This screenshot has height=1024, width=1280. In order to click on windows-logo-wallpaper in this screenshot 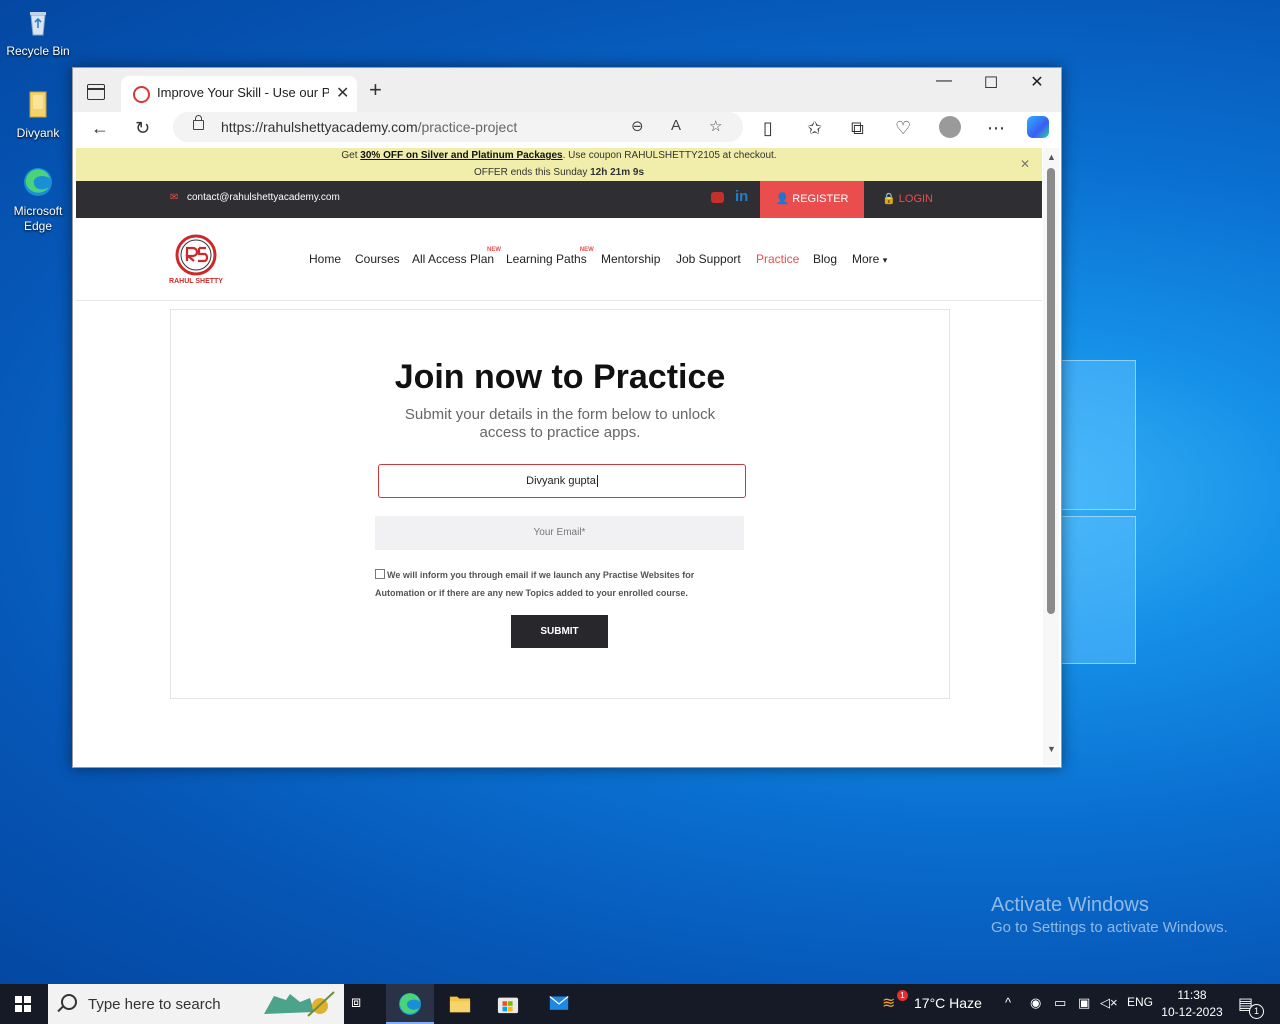, I will do `click(1098, 512)`.